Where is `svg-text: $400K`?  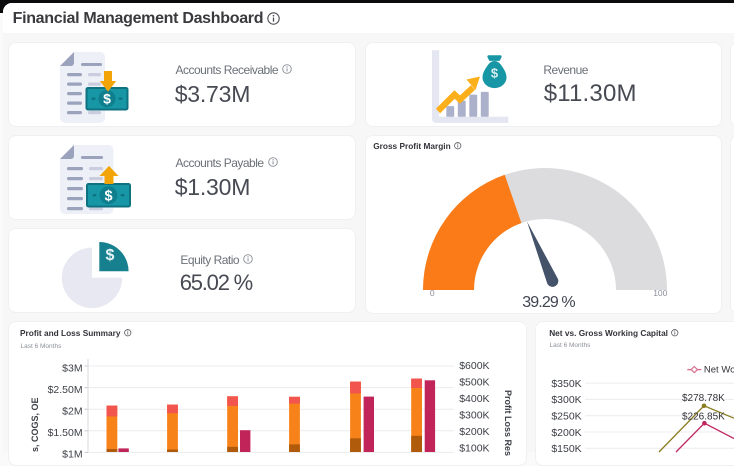 svg-text: $400K is located at coordinates (474, 399).